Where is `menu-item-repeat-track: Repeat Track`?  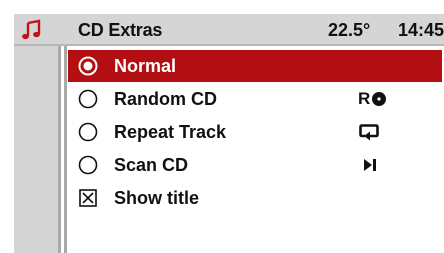
menu-item-repeat-track: Repeat Track is located at coordinates (255, 132).